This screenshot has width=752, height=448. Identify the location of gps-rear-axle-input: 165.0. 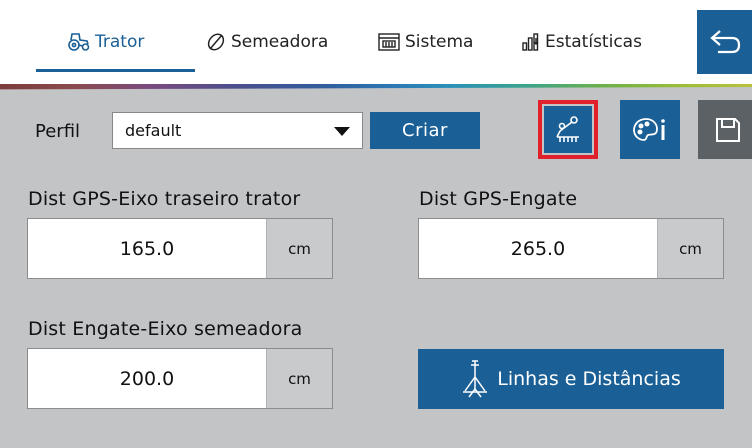
(147, 248).